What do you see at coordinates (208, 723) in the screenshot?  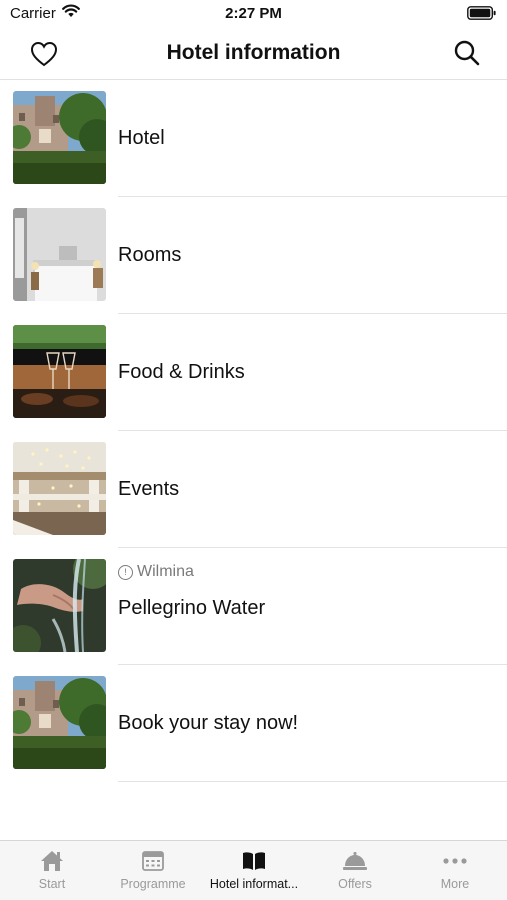 I see `list-item-title: Book your stay now!` at bounding box center [208, 723].